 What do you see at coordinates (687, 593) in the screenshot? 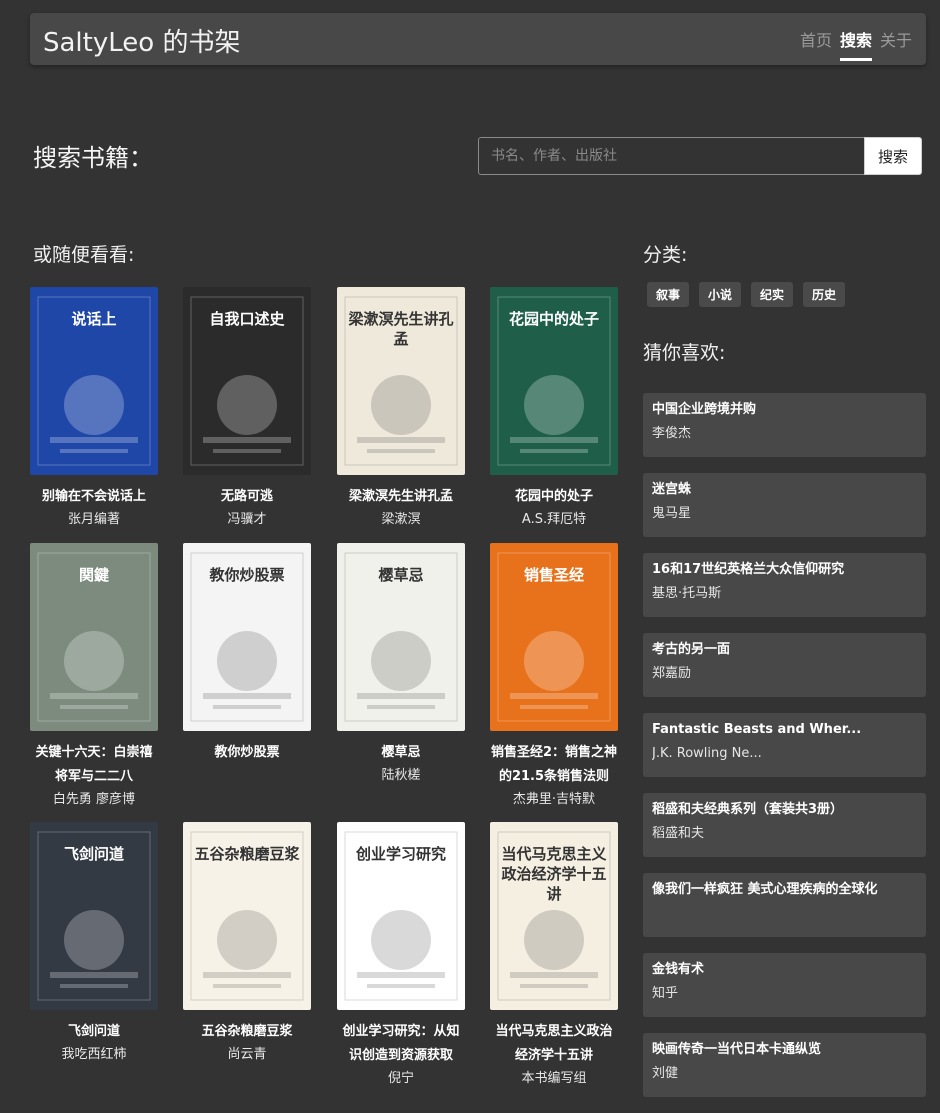
I see `recommend-author: 基思·托马斯` at bounding box center [687, 593].